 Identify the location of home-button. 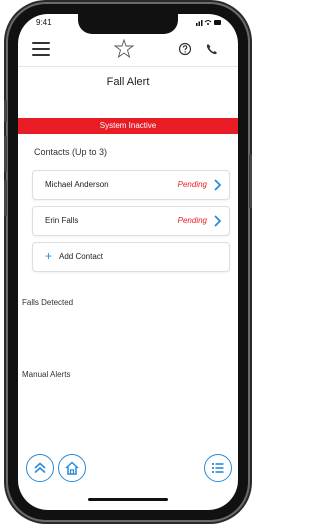
(72, 468).